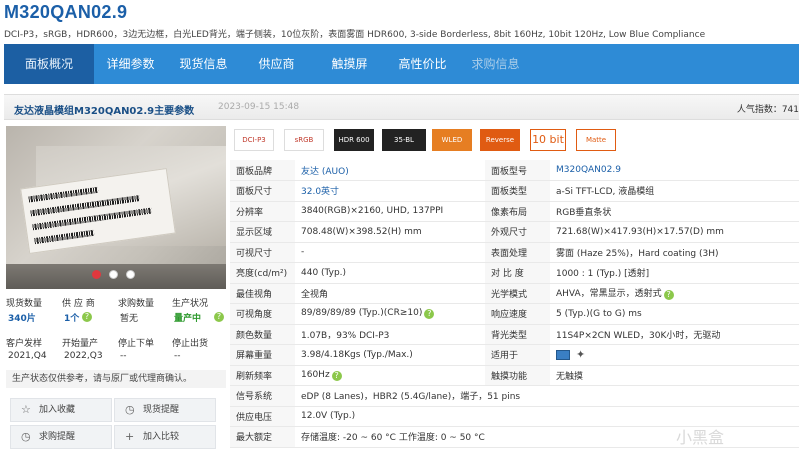 The image size is (799, 469). What do you see at coordinates (262, 293) in the screenshot?
I see `spec-key: 最佳视角` at bounding box center [262, 293].